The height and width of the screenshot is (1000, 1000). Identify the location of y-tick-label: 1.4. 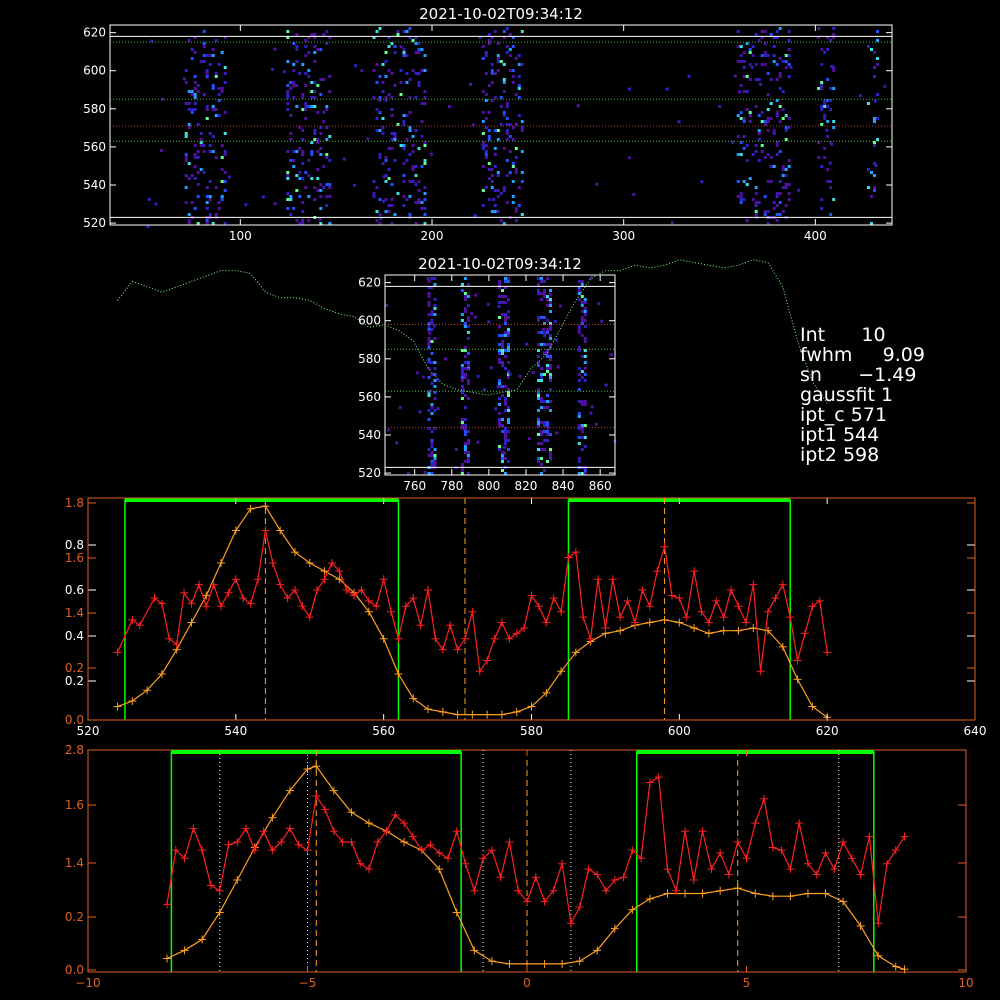
(74, 863).